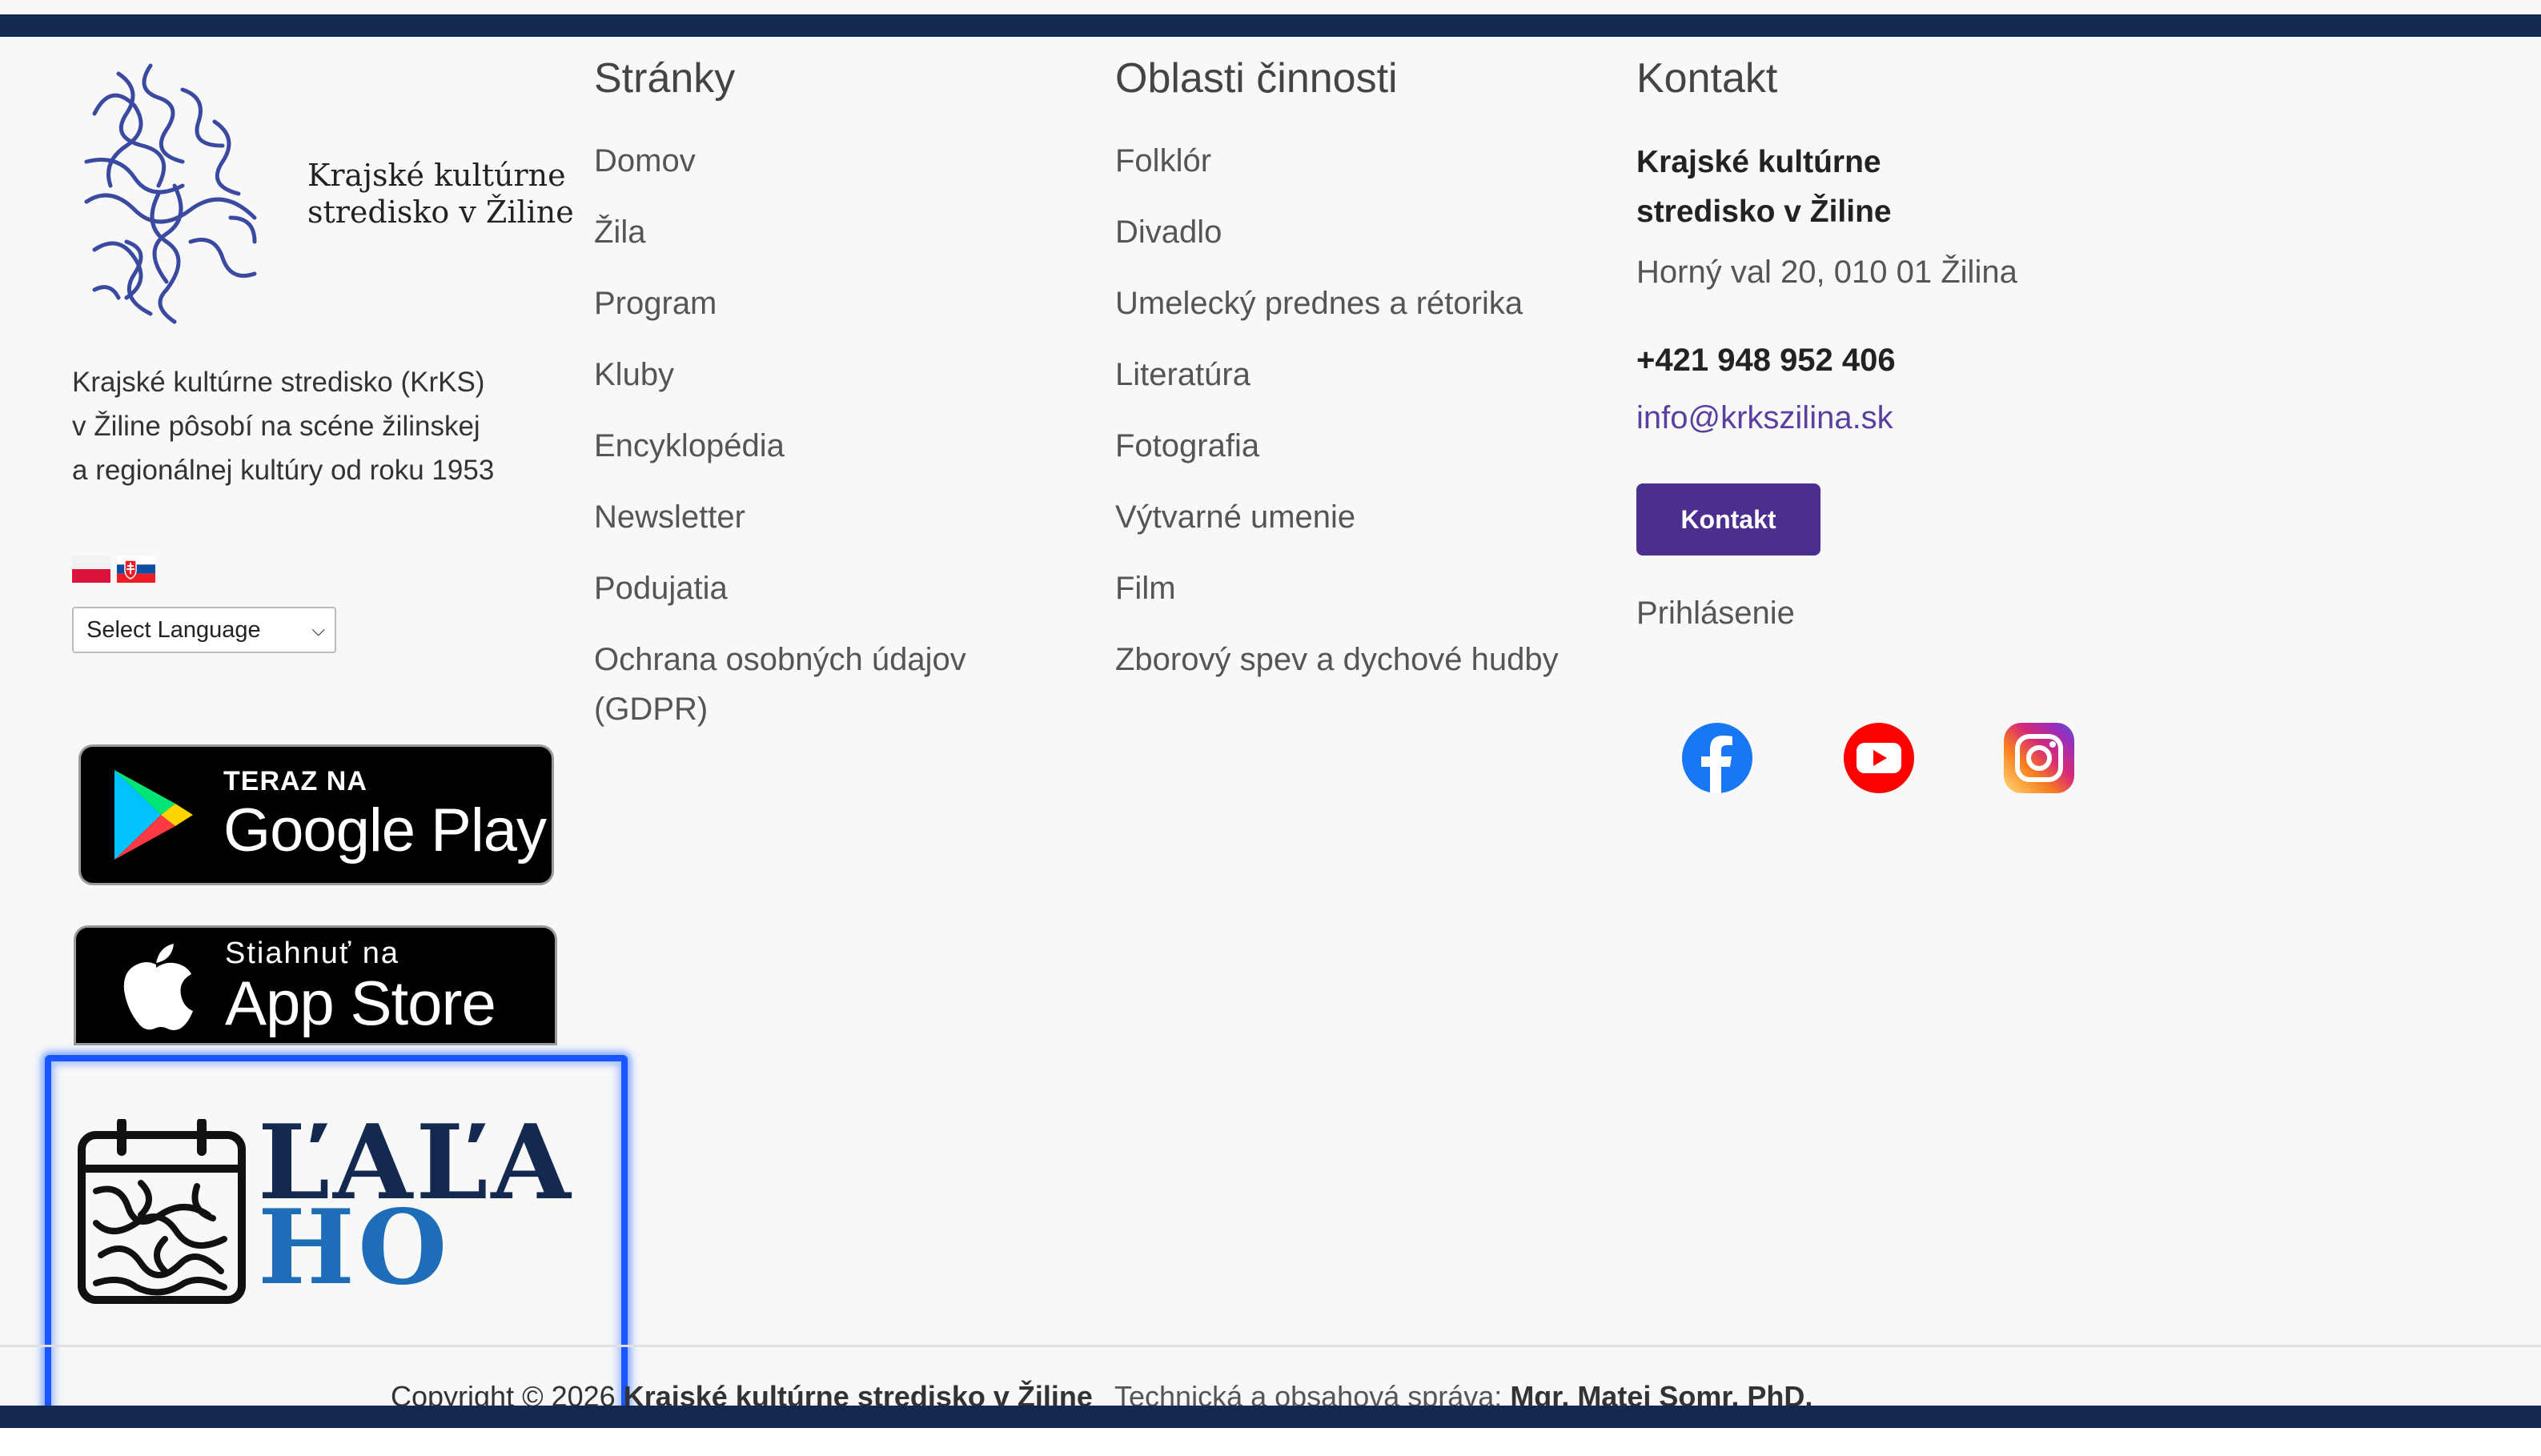 This screenshot has height=1456, width=2541. What do you see at coordinates (173, 630) in the screenshot?
I see `language-select-value: Select Language` at bounding box center [173, 630].